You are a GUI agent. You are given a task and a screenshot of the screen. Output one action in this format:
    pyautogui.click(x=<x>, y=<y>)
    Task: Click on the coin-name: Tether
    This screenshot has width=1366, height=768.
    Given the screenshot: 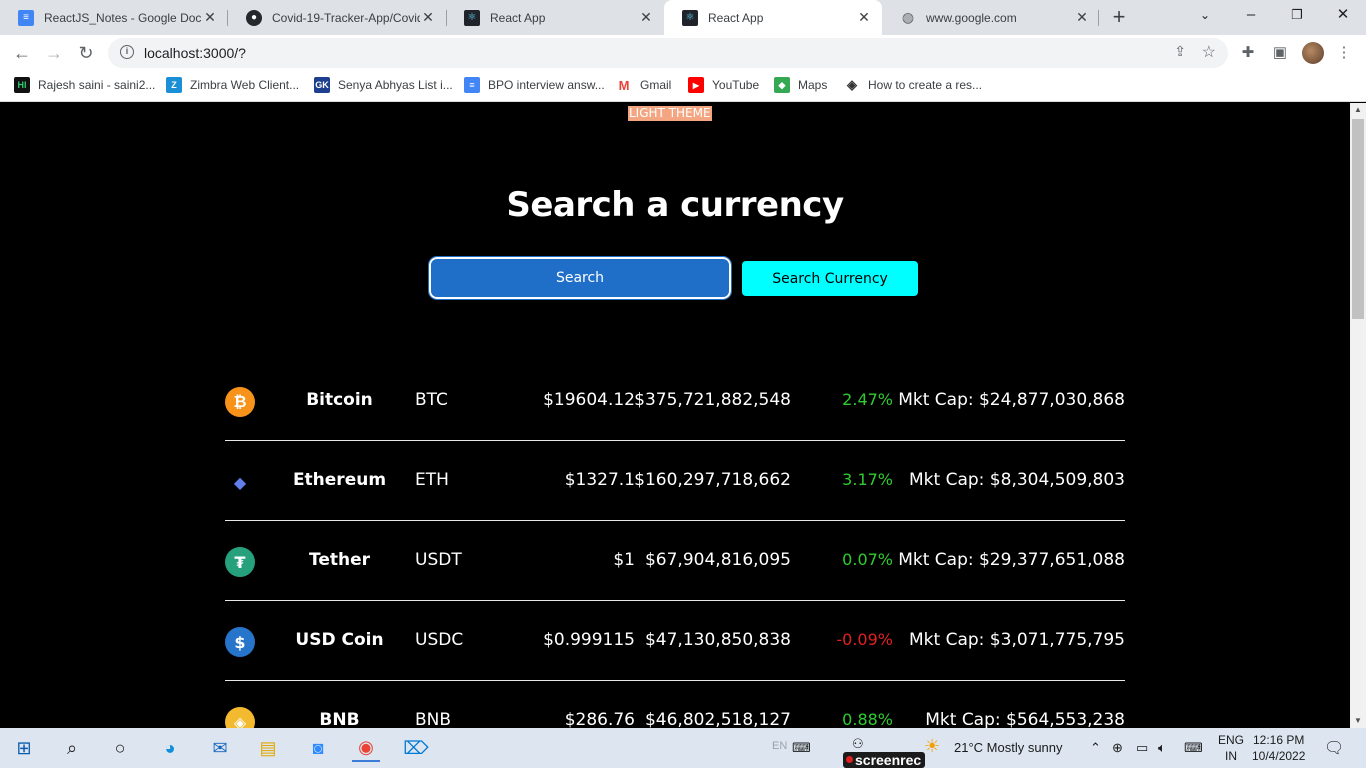 What is the action you would take?
    pyautogui.click(x=339, y=560)
    